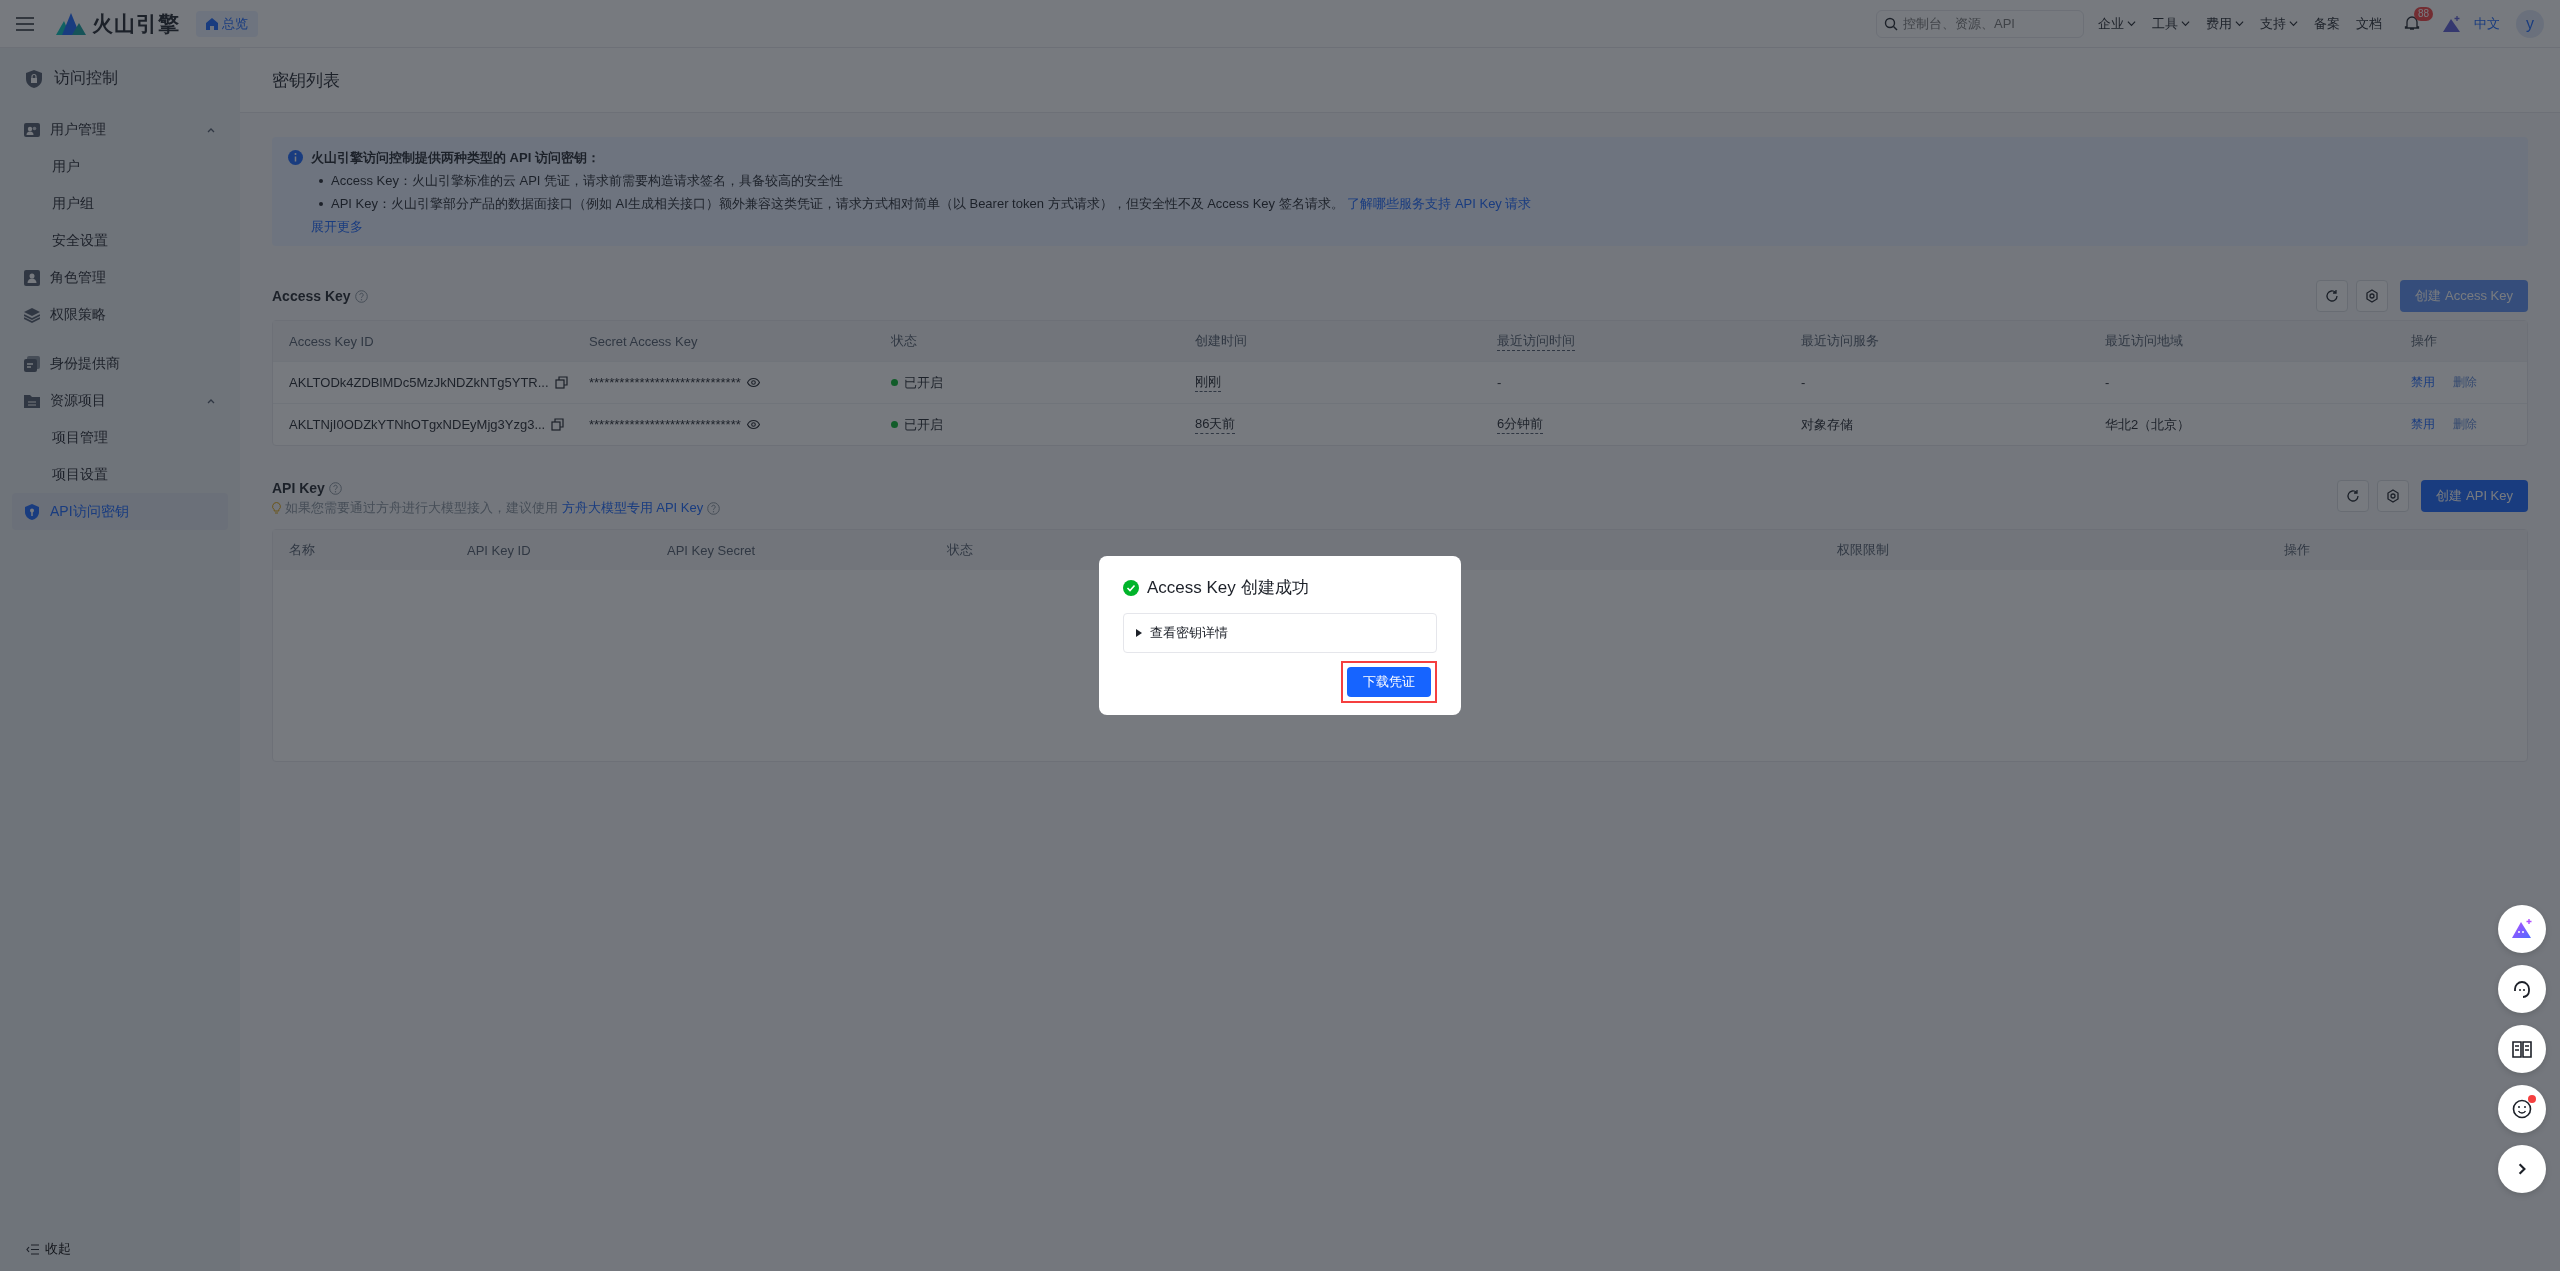 This screenshot has width=2560, height=1271. What do you see at coordinates (2452, 23) in the screenshot?
I see `mountain-icon` at bounding box center [2452, 23].